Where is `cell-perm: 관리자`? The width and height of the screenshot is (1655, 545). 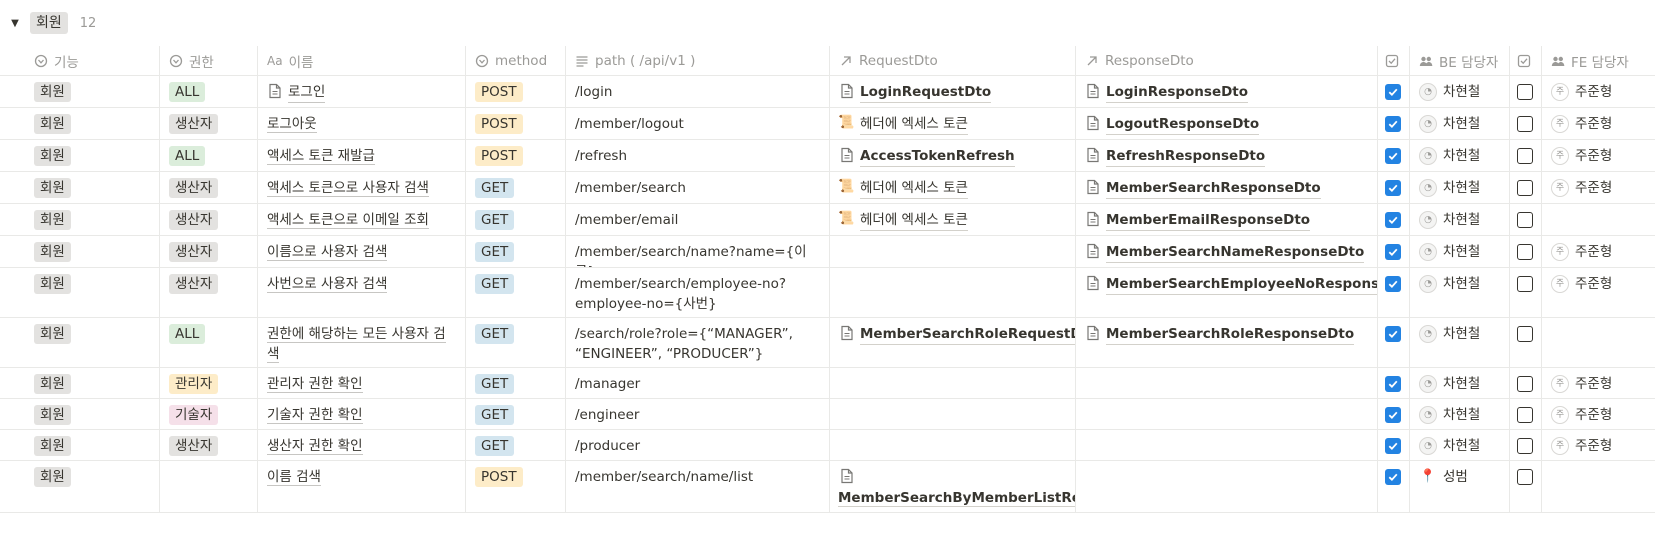 cell-perm: 관리자 is located at coordinates (209, 383).